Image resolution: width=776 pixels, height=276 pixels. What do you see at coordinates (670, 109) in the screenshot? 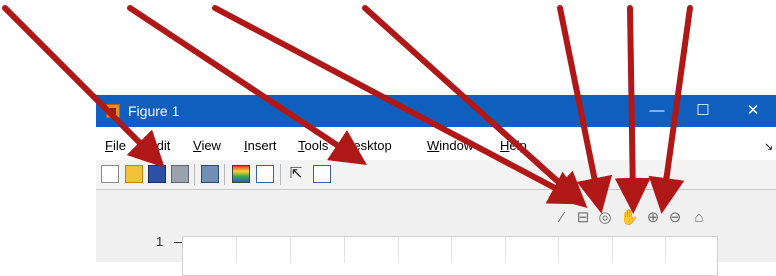
I see `arrow-to-zoom-in` at bounding box center [670, 109].